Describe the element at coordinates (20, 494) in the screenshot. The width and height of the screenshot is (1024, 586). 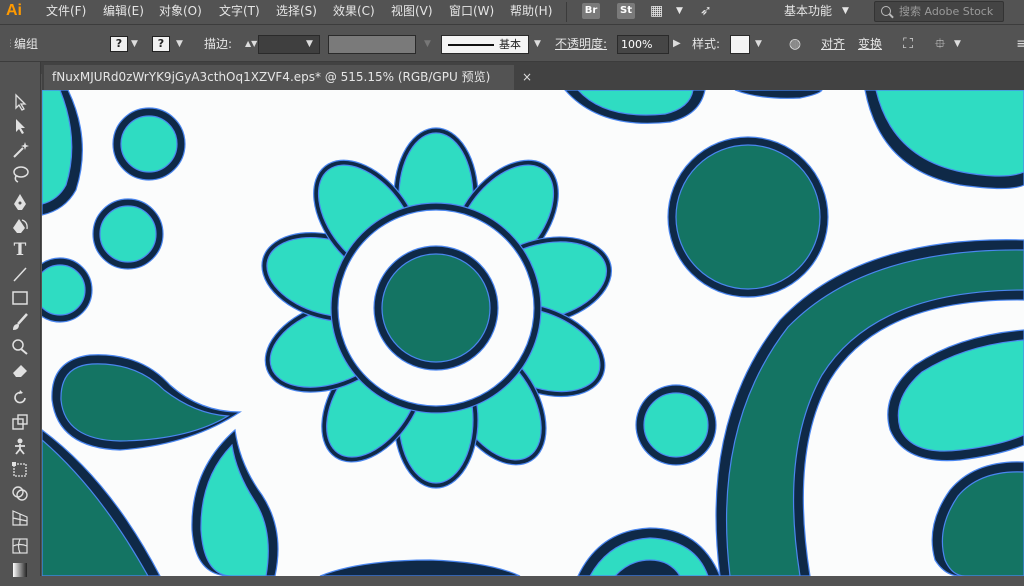
I see `shape-builder-tool-icon` at that location.